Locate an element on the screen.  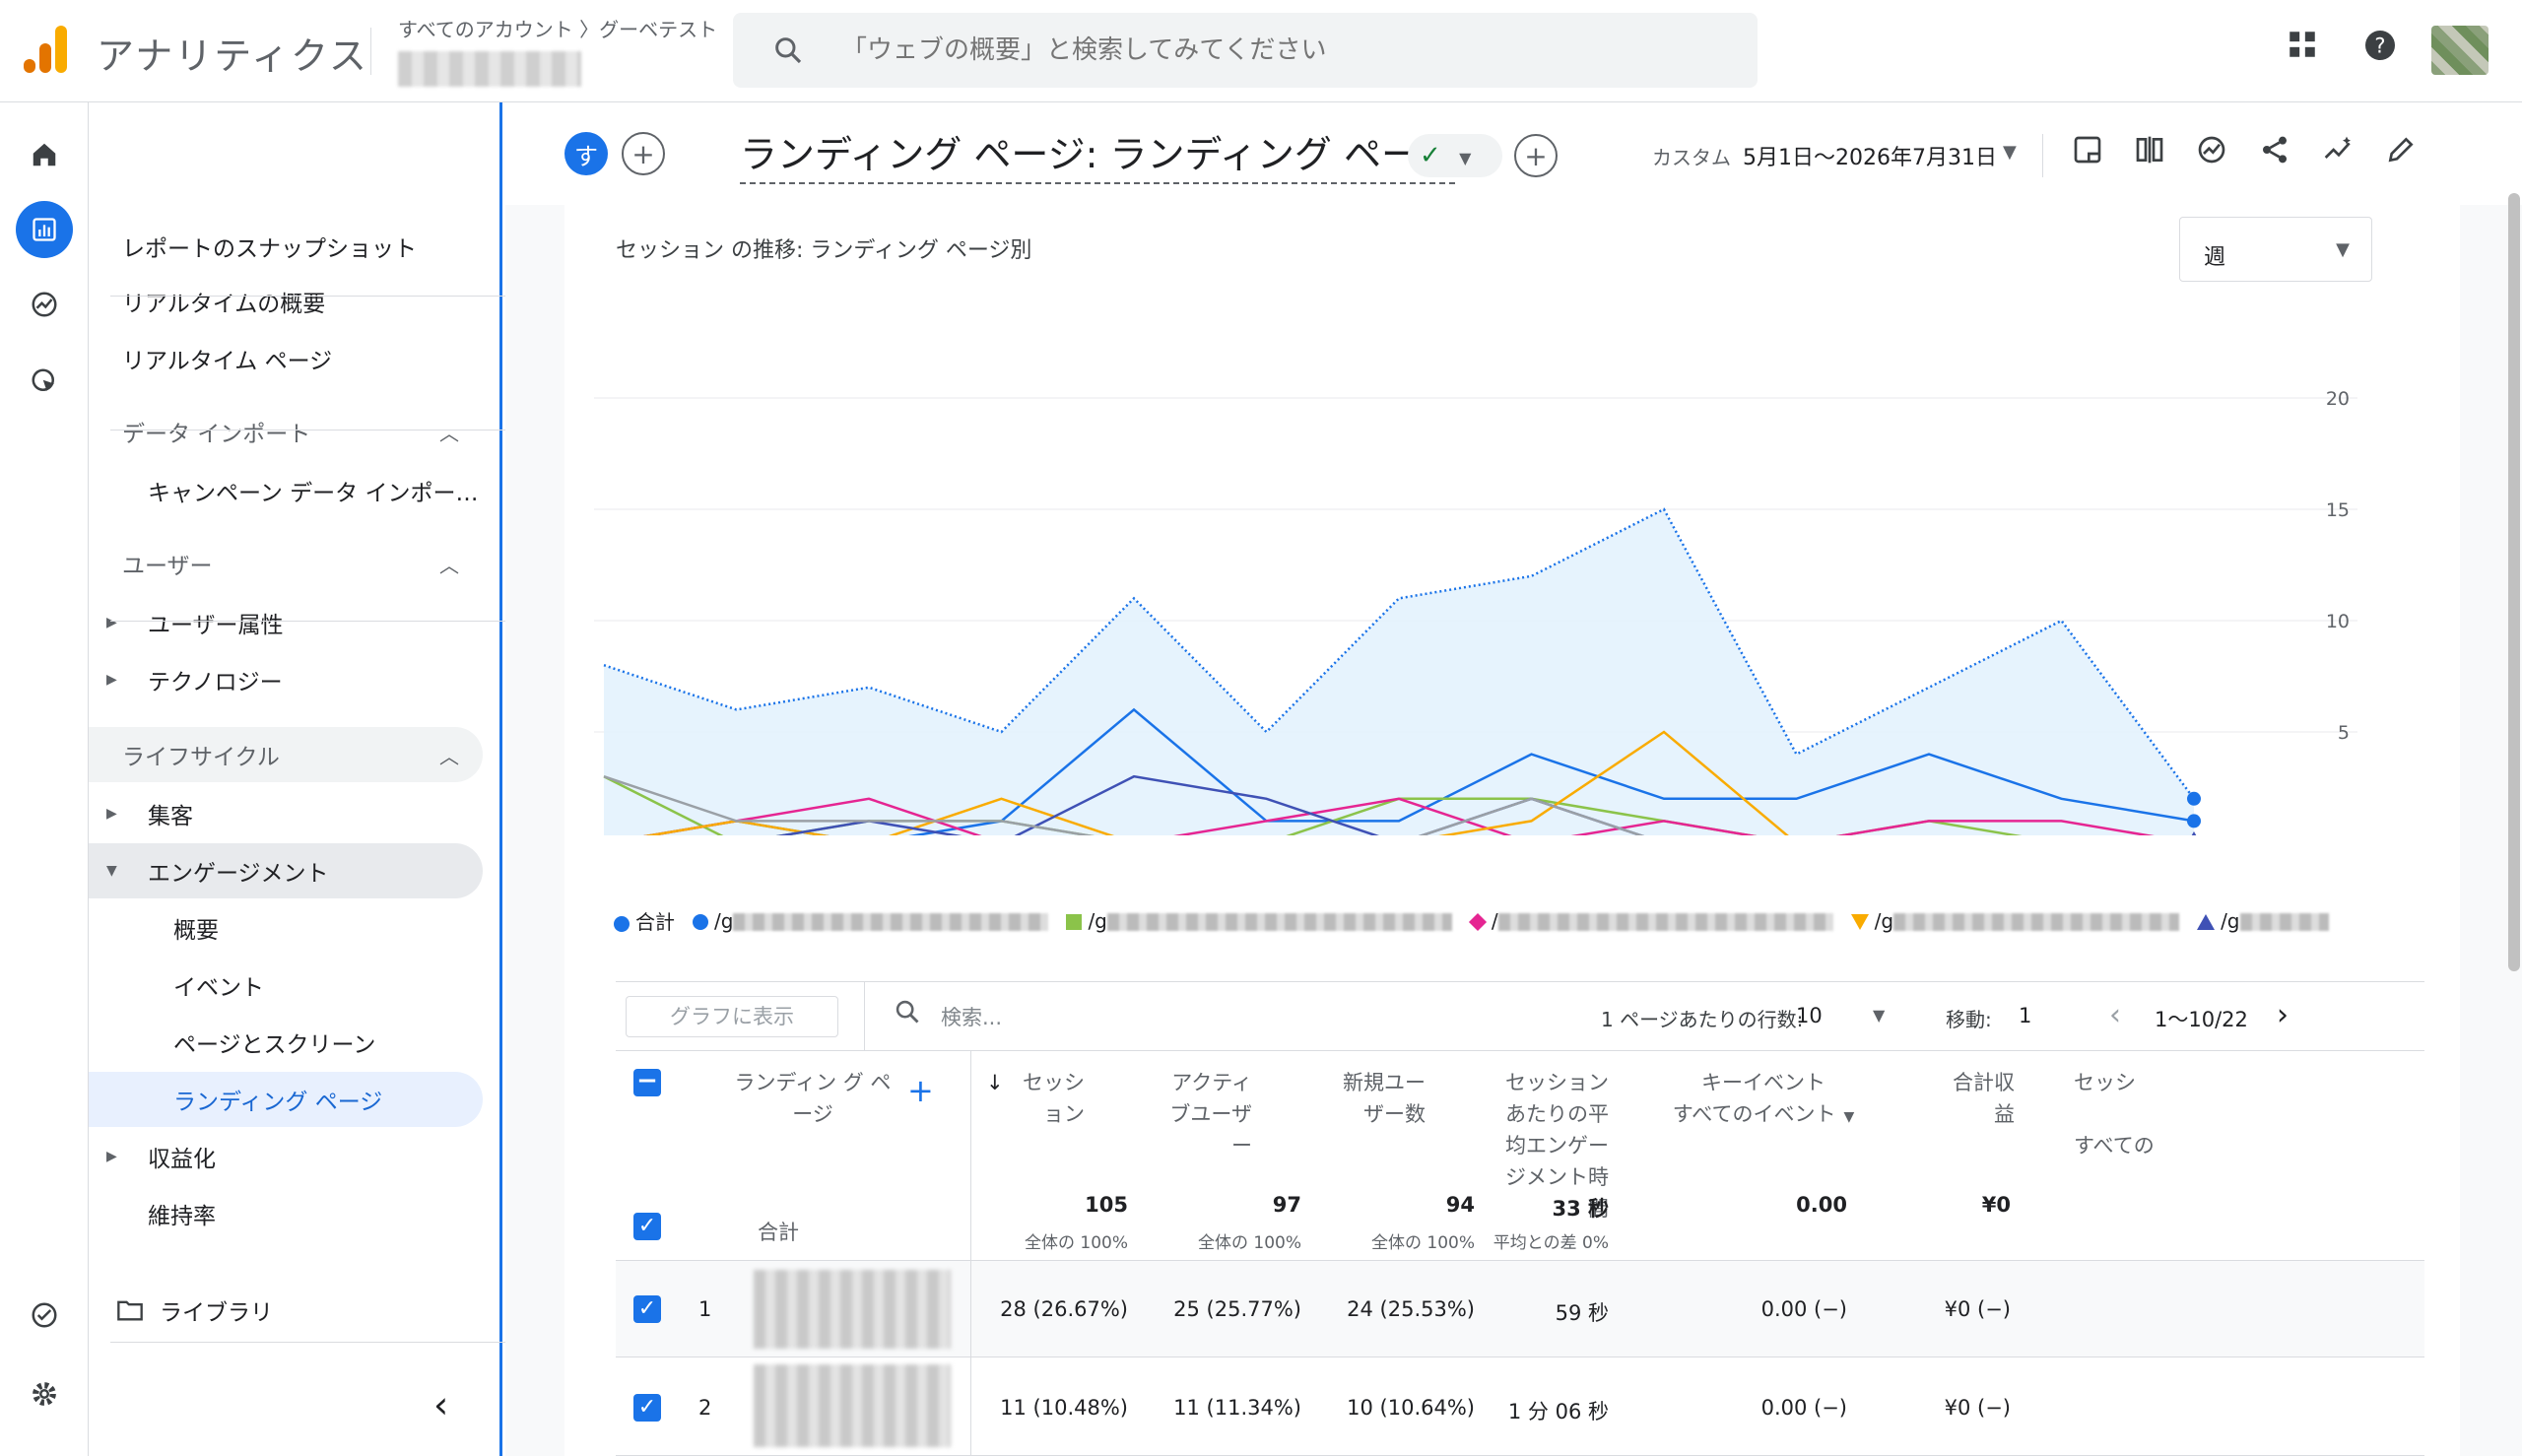
nav-label: エンゲージメント is located at coordinates (238, 874).